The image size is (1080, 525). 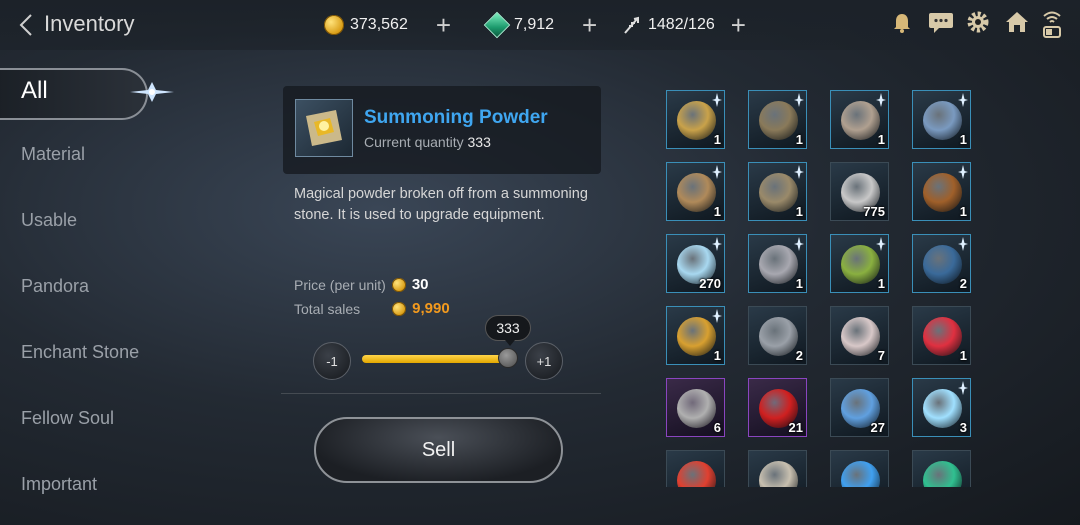 What do you see at coordinates (431, 308) in the screenshot?
I see `total-value: 9,990` at bounding box center [431, 308].